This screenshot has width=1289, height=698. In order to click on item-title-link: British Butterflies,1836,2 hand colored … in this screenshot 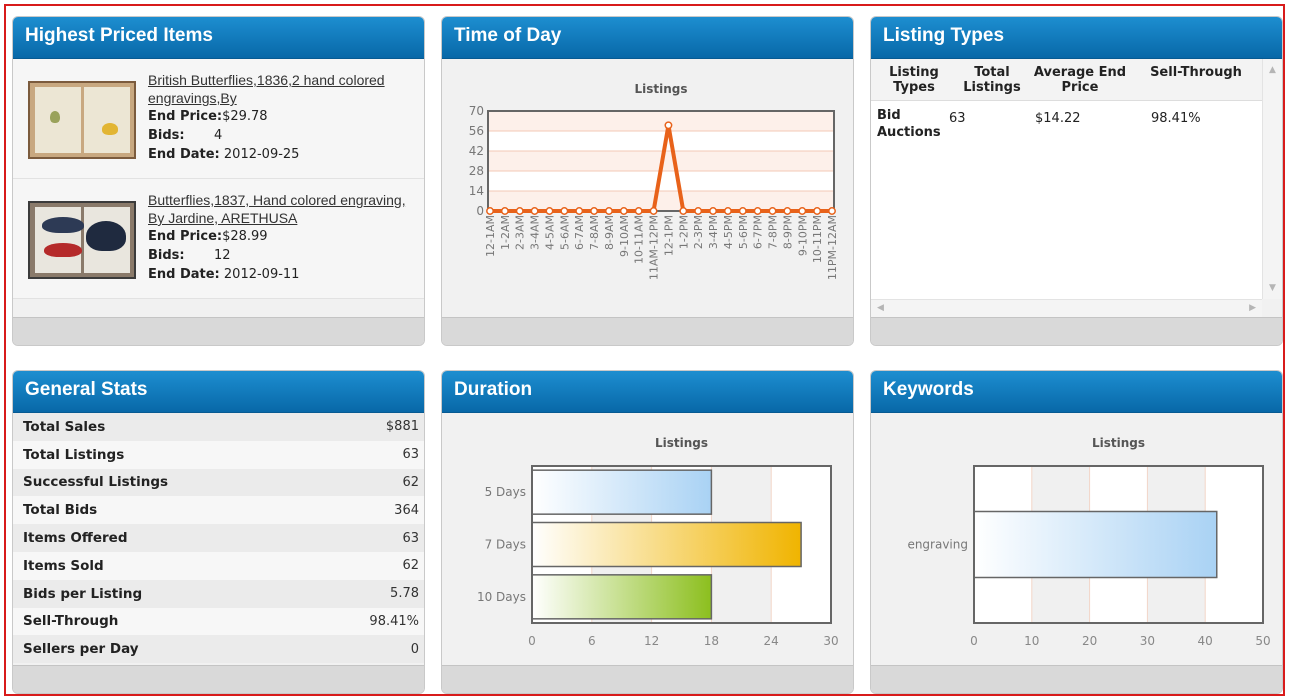, I will do `click(283, 89)`.